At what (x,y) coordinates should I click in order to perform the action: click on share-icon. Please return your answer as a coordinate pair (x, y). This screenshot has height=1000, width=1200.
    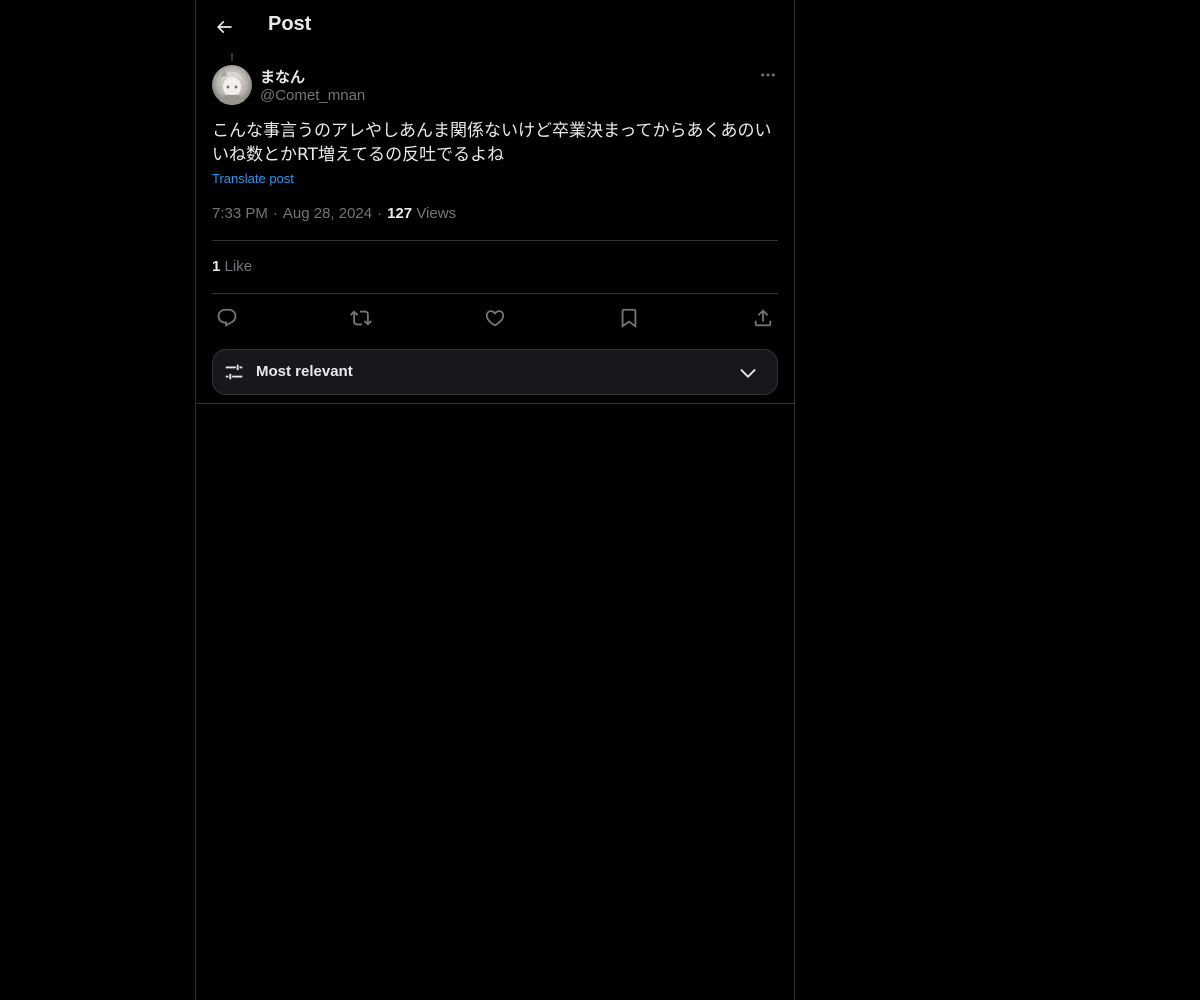
    Looking at the image, I should click on (763, 318).